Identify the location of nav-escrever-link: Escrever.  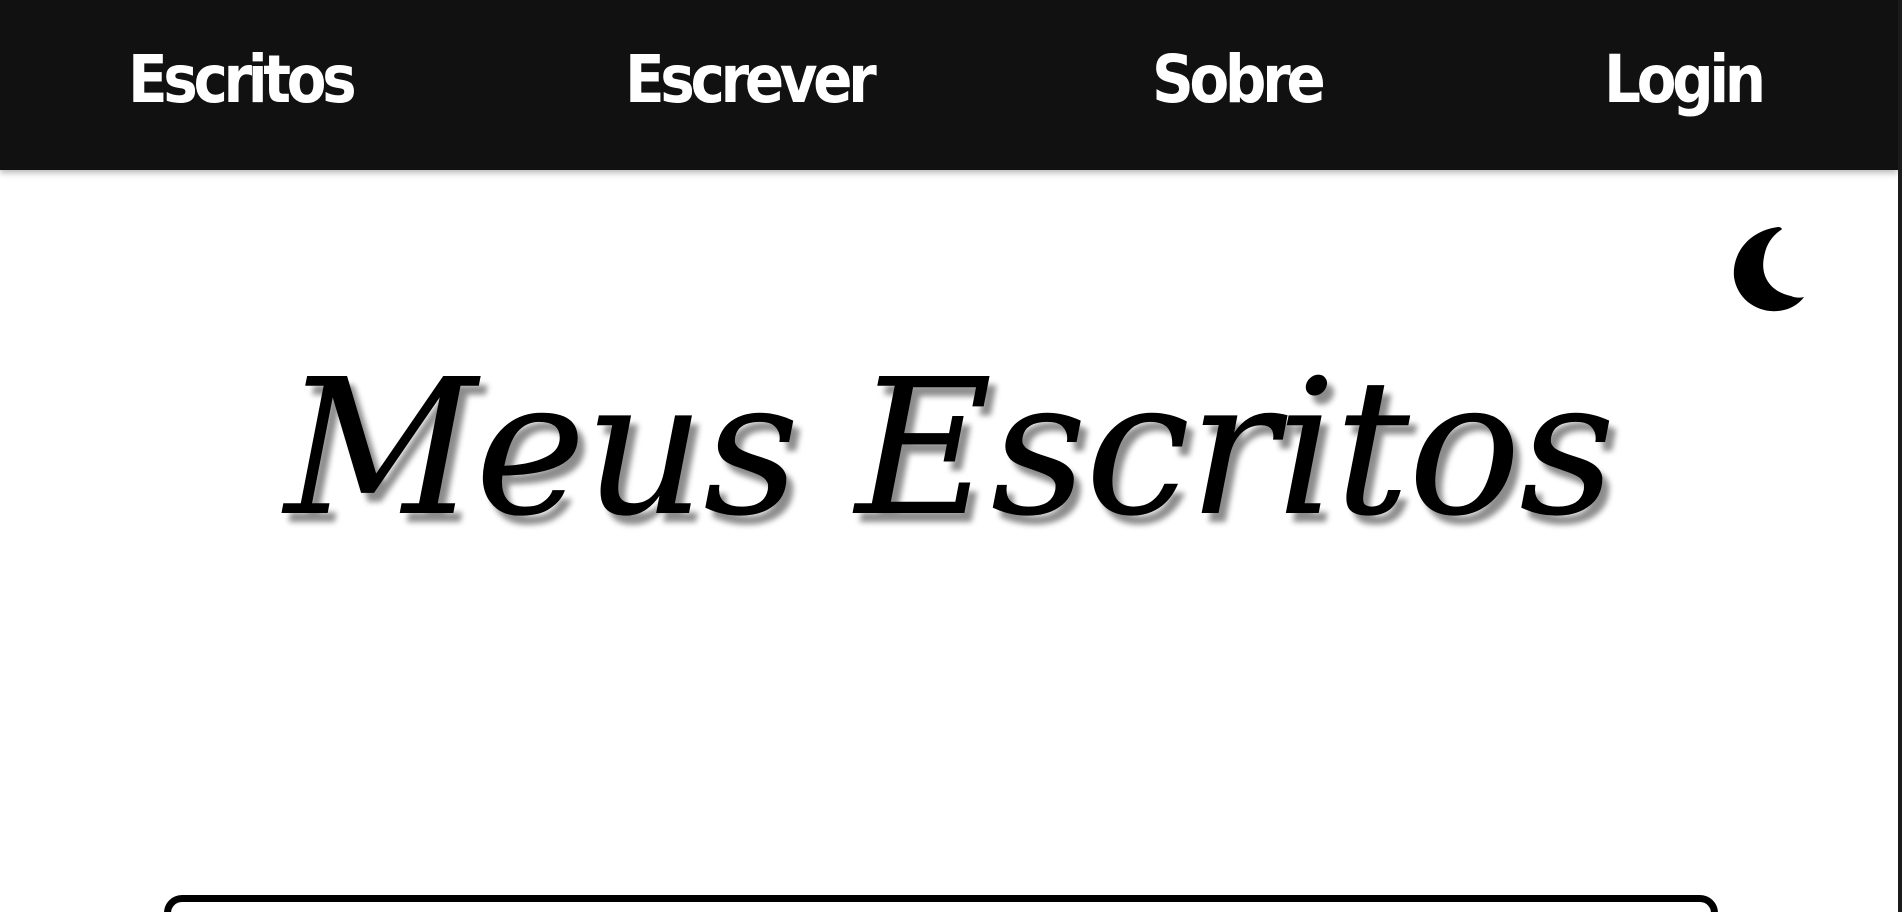
(751, 80).